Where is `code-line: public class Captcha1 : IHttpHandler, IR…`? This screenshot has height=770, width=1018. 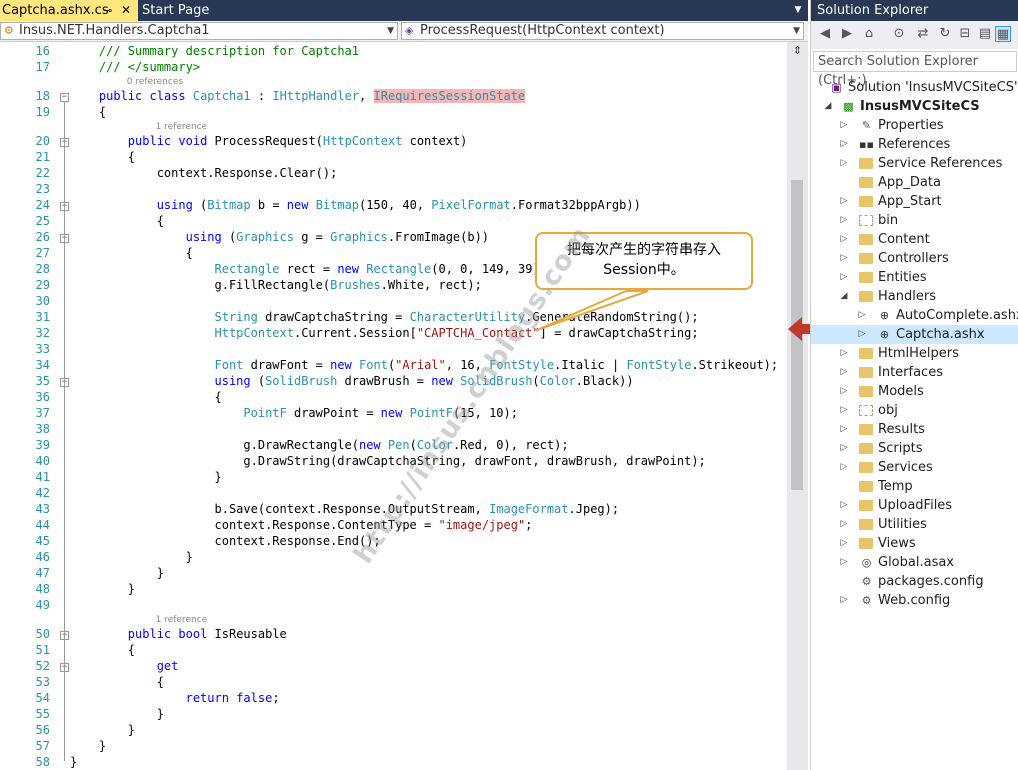 code-line: public class Captcha1 : IHttpHandler, IR… is located at coordinates (298, 96).